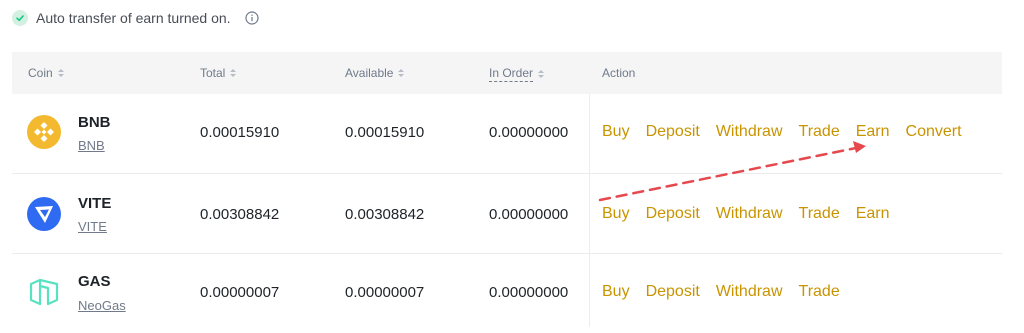 The width and height of the screenshot is (1024, 333). I want to click on header-coin: Coin, so click(46, 73).